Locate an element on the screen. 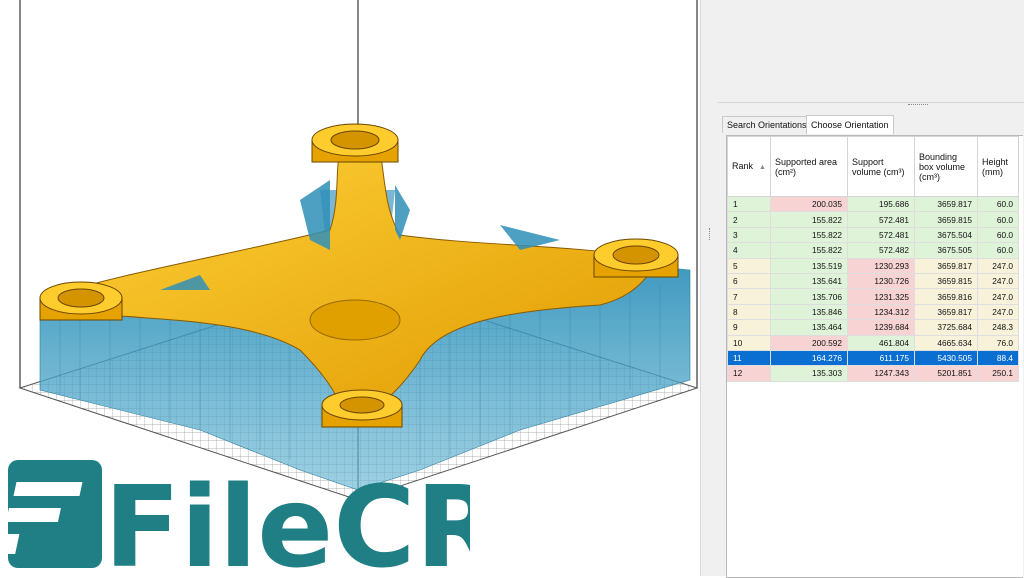 The image size is (1024, 578). part-boss-right is located at coordinates (636, 258).